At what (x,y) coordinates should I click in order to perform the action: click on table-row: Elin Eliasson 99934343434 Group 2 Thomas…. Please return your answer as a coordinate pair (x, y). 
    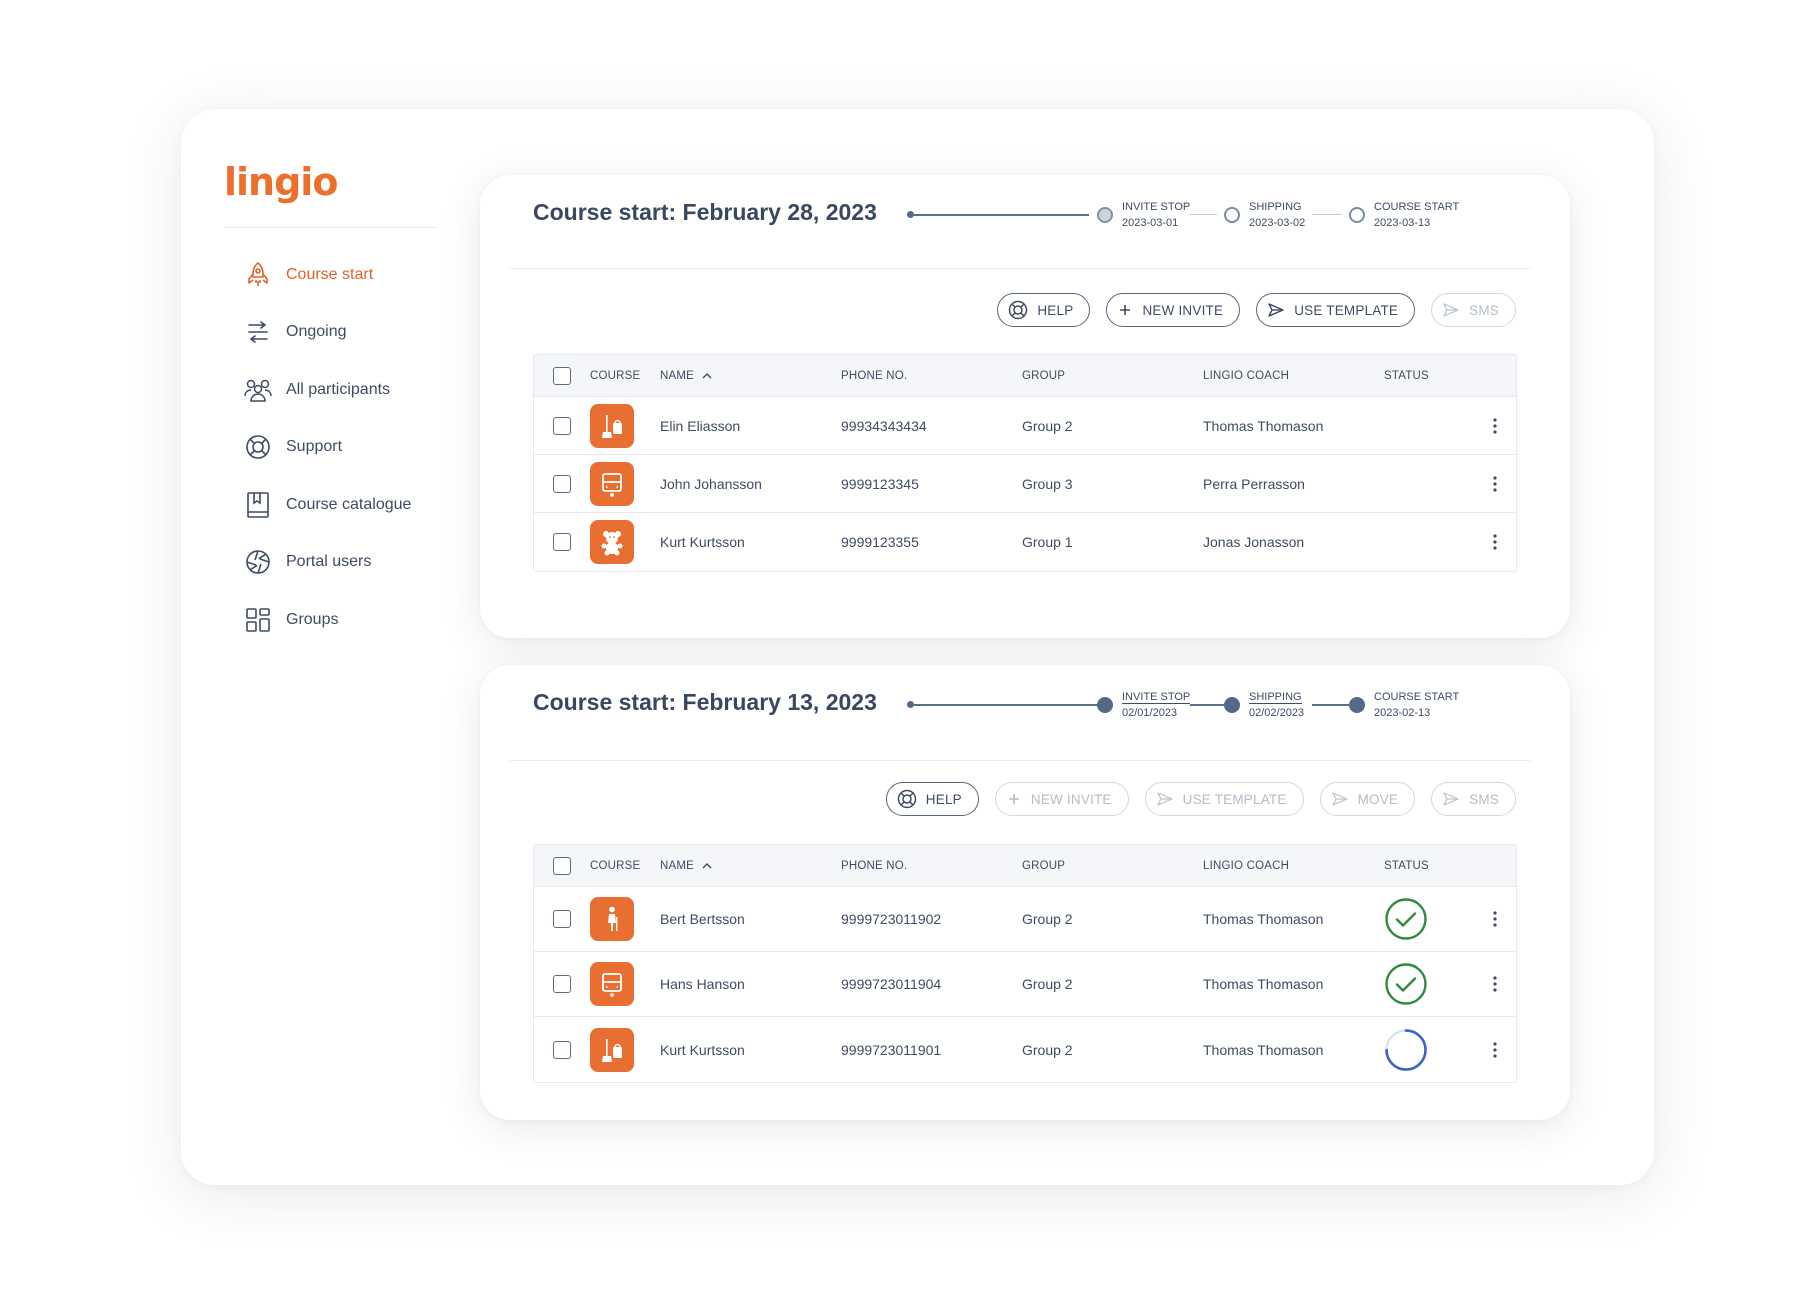
    Looking at the image, I should click on (1025, 426).